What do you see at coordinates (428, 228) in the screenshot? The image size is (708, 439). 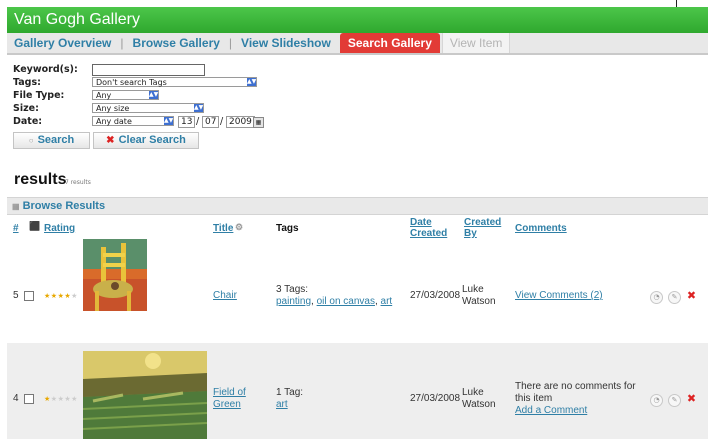 I see `col-header-date-created: Date Created` at bounding box center [428, 228].